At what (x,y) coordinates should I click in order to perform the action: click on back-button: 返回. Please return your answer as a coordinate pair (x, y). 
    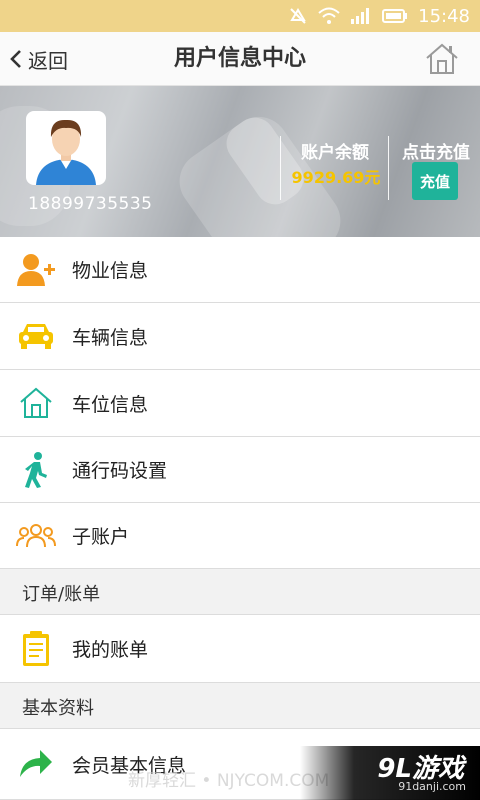
    Looking at the image, I should click on (38, 59).